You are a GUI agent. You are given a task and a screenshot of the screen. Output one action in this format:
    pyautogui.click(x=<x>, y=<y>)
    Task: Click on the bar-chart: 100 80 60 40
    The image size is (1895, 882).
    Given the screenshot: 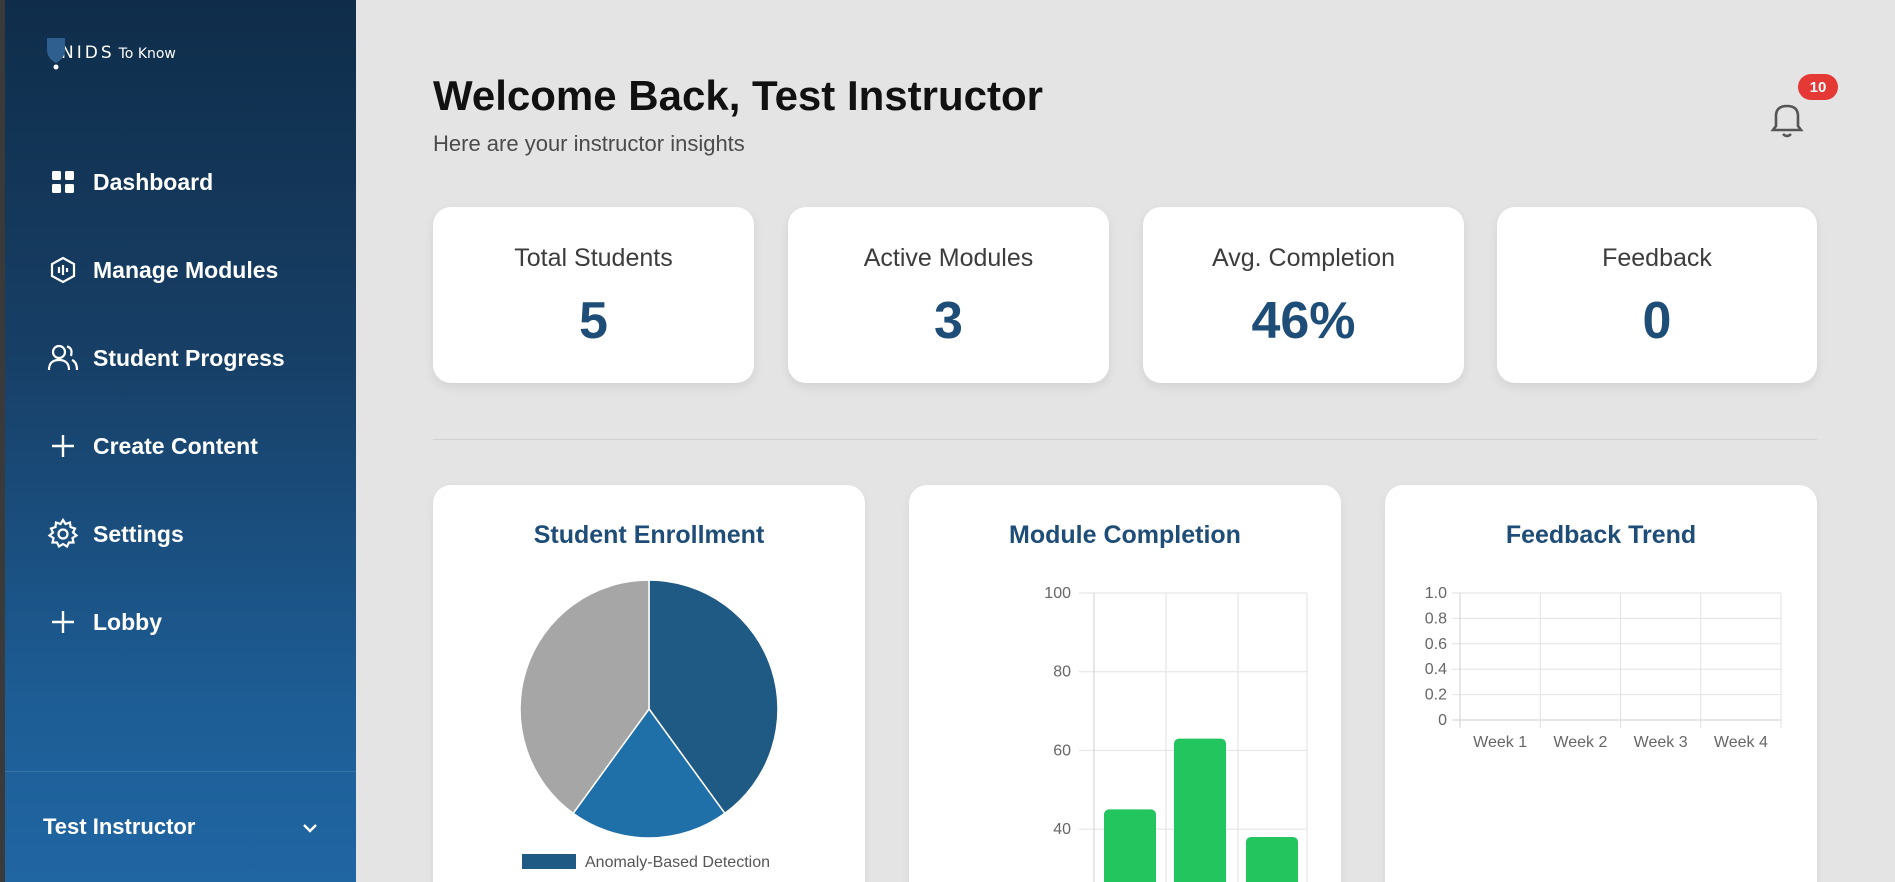 What is the action you would take?
    pyautogui.click(x=1176, y=733)
    